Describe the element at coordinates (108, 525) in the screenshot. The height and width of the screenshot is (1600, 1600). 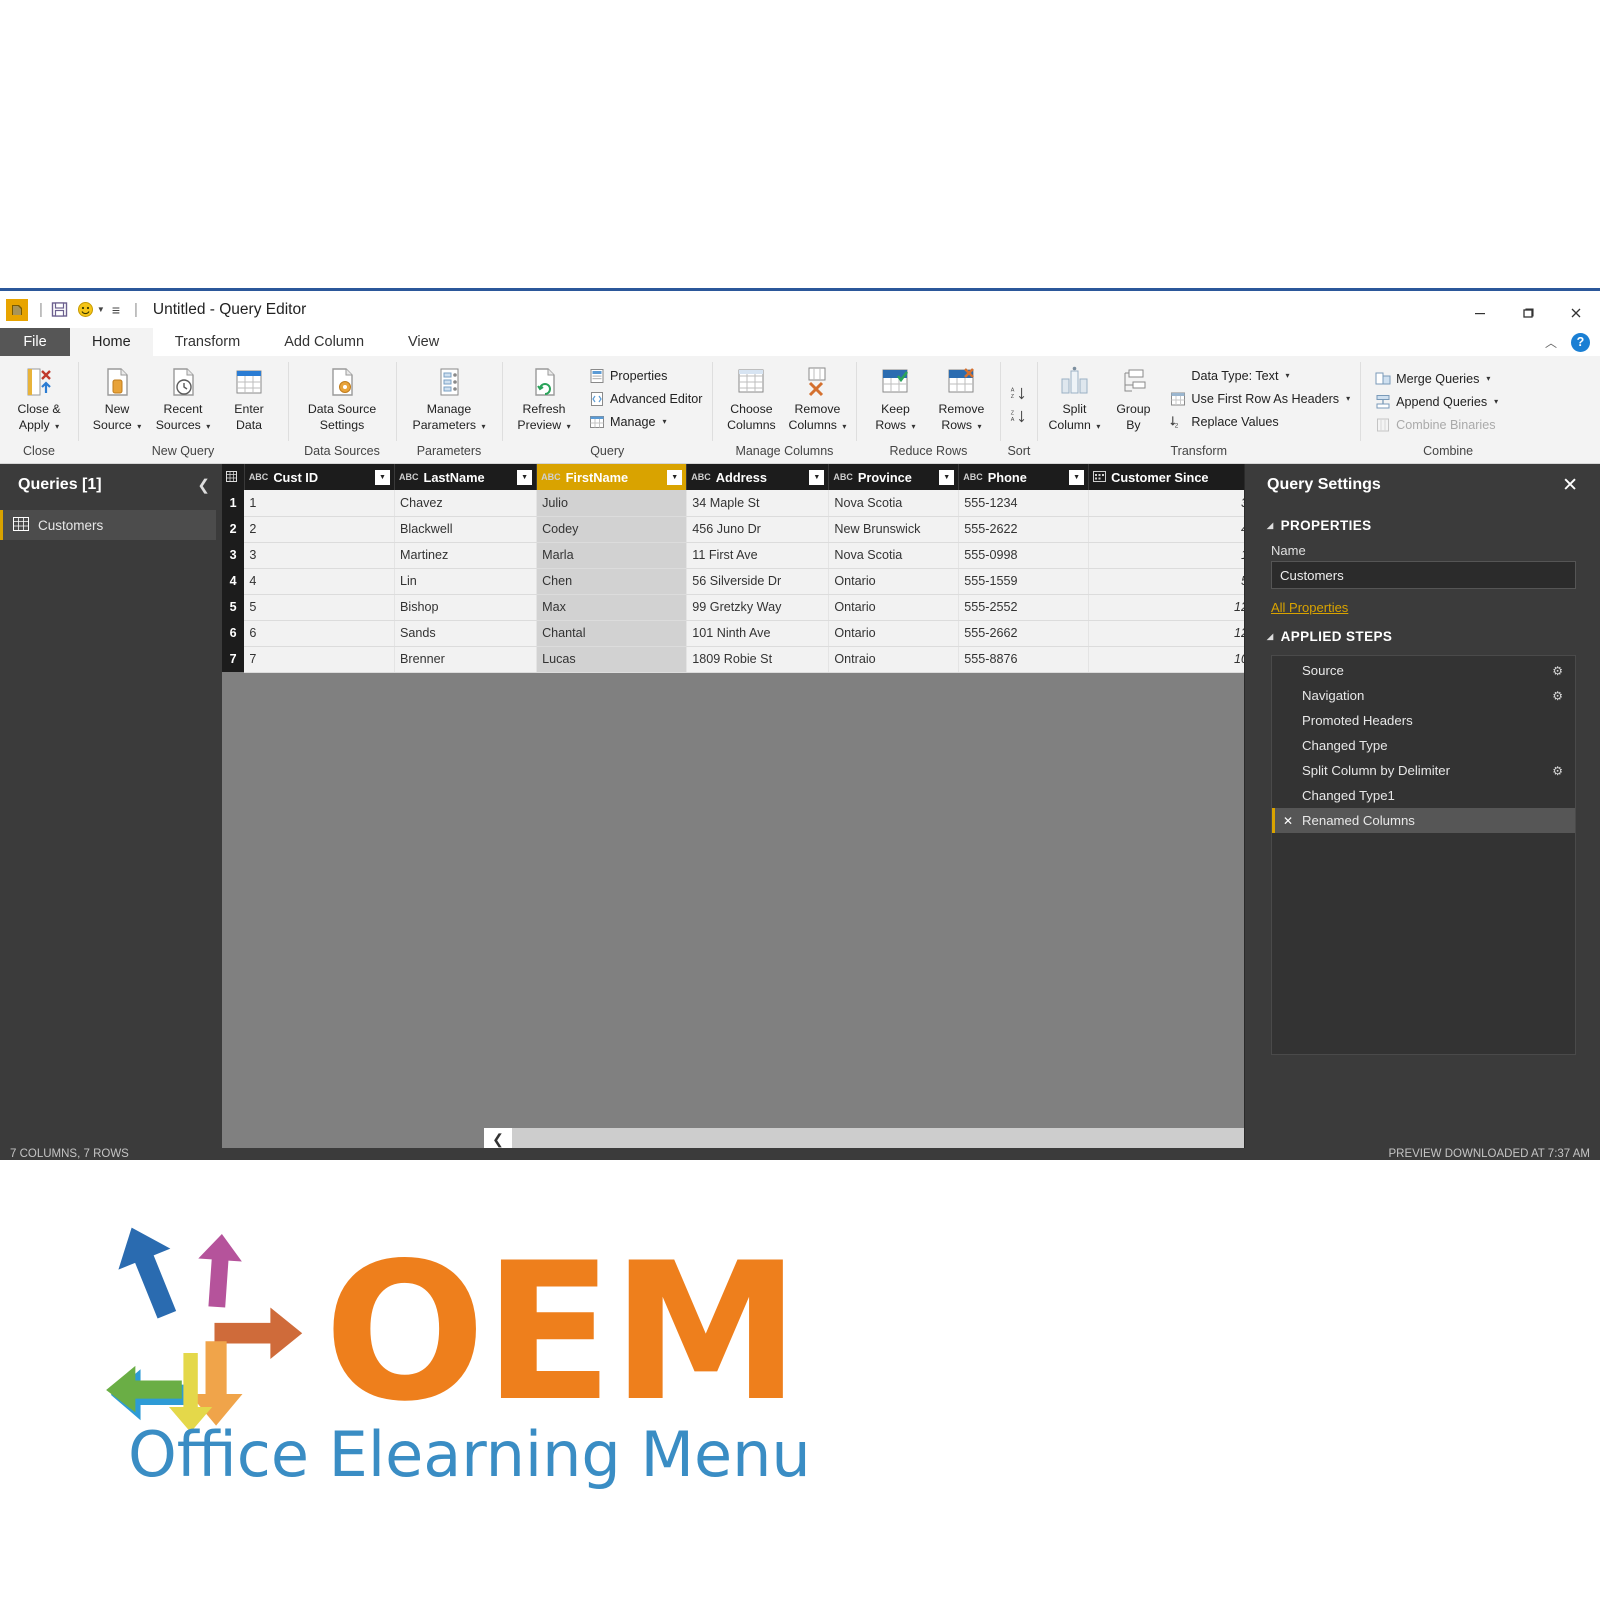
I see `query-list-item-customers: Customers` at that location.